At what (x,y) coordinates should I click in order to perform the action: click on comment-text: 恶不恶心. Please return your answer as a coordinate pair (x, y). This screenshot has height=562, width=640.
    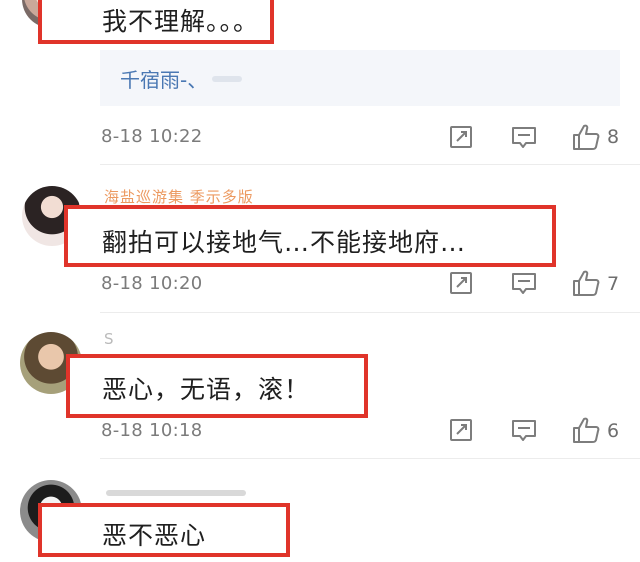
    Looking at the image, I should click on (154, 535).